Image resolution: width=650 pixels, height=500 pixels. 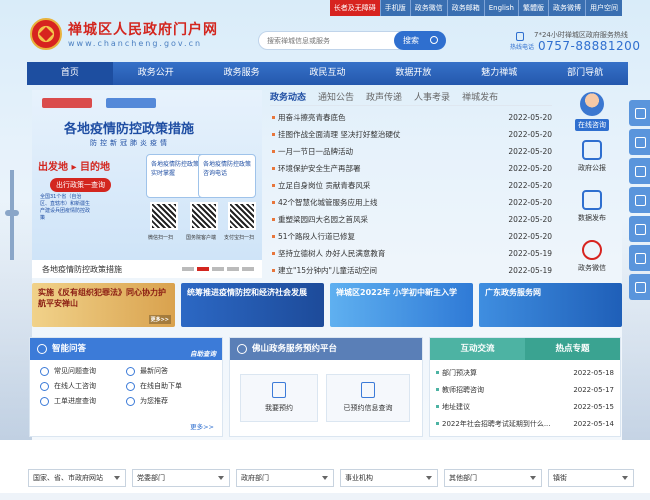 I want to click on wechat-link: 政务微信, so click(x=428, y=8).